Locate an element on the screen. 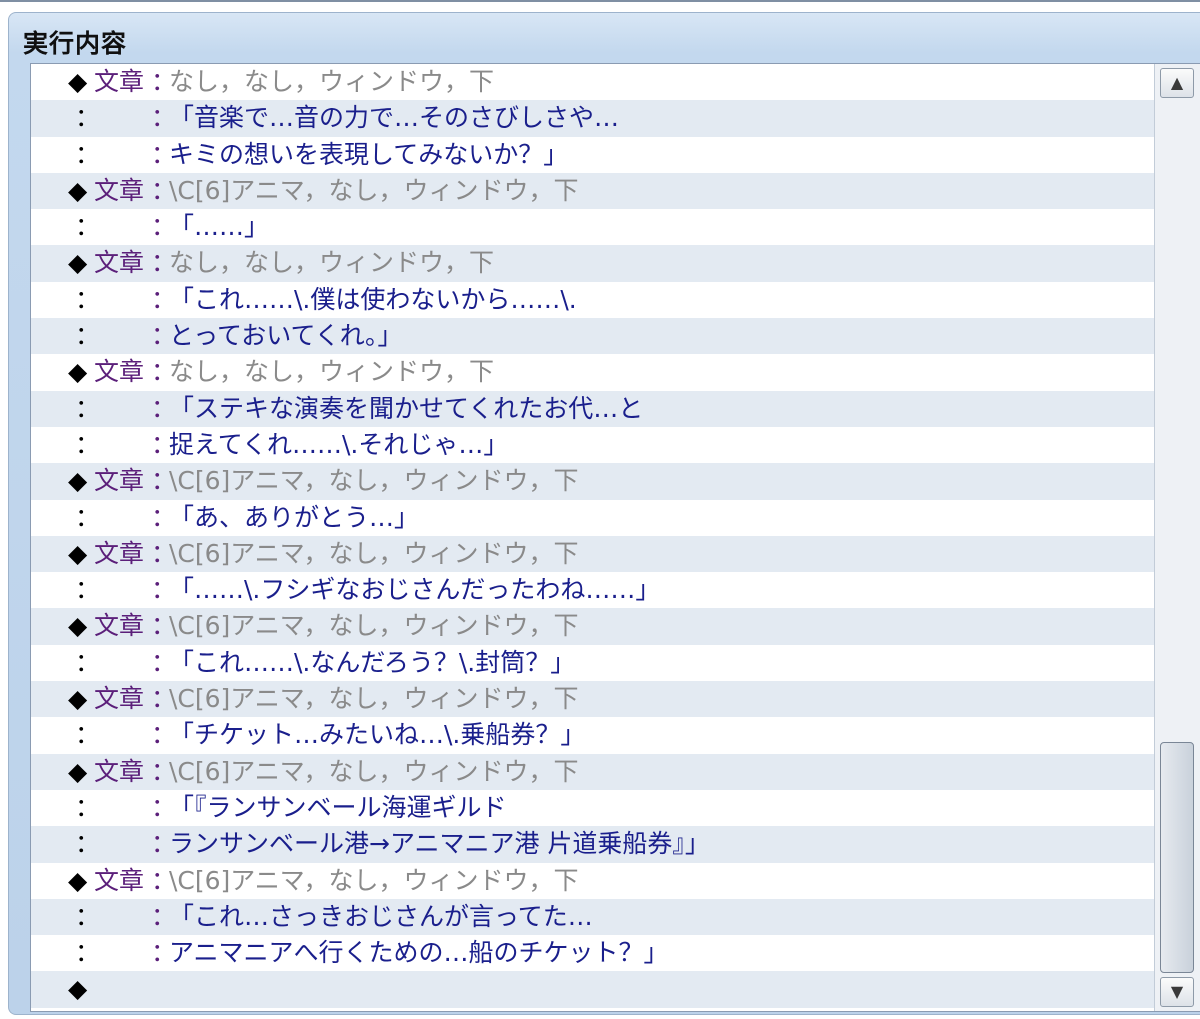 This screenshot has height=1019, width=1200. window-top-border is located at coordinates (600, 1).